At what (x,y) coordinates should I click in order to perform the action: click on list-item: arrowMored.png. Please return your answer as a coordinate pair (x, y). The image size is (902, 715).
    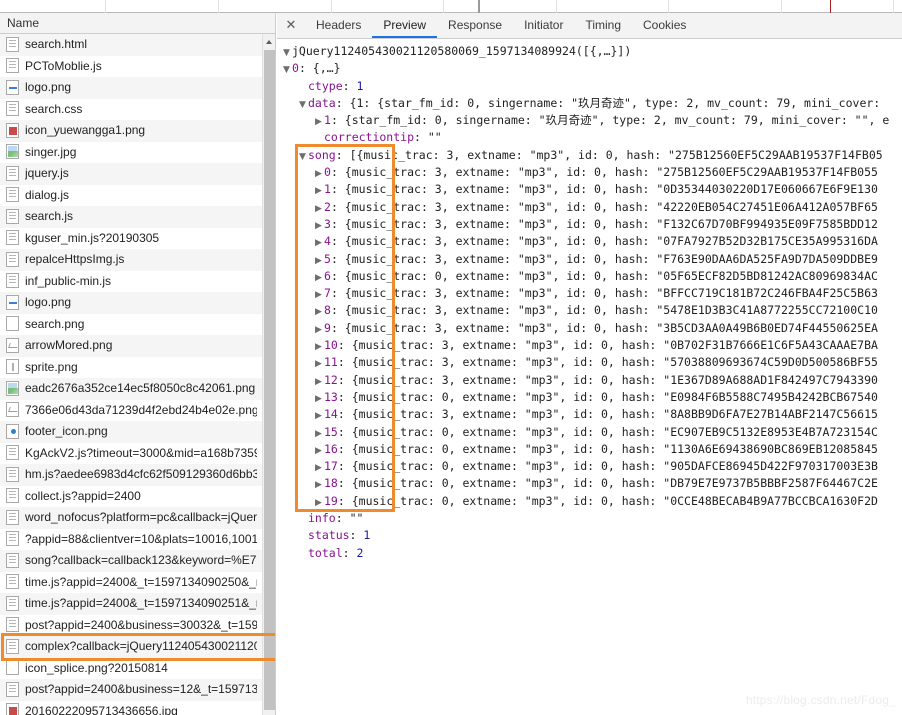
    Looking at the image, I should click on (137, 346).